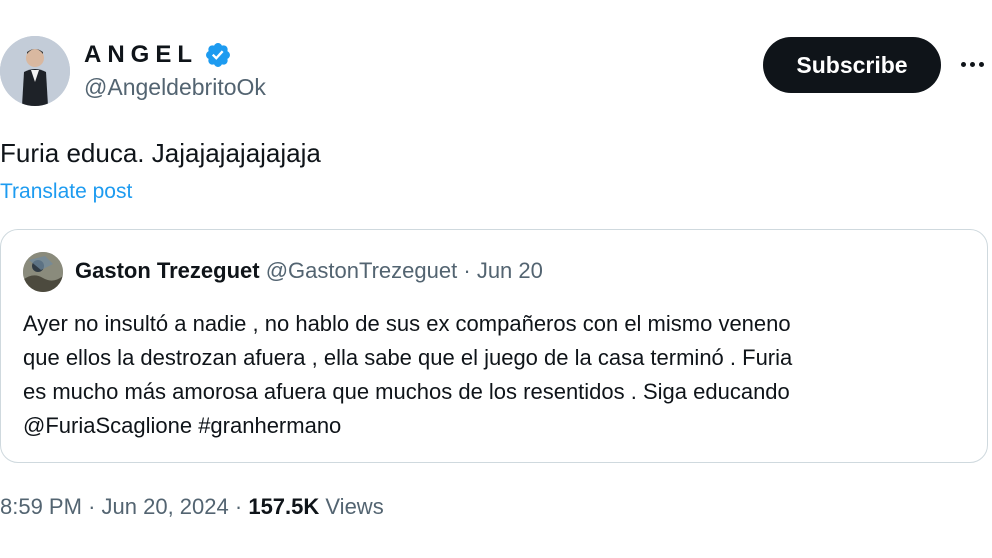  Describe the element at coordinates (167, 270) in the screenshot. I see `quoted-author-name: Gaston Trezeguet` at that location.